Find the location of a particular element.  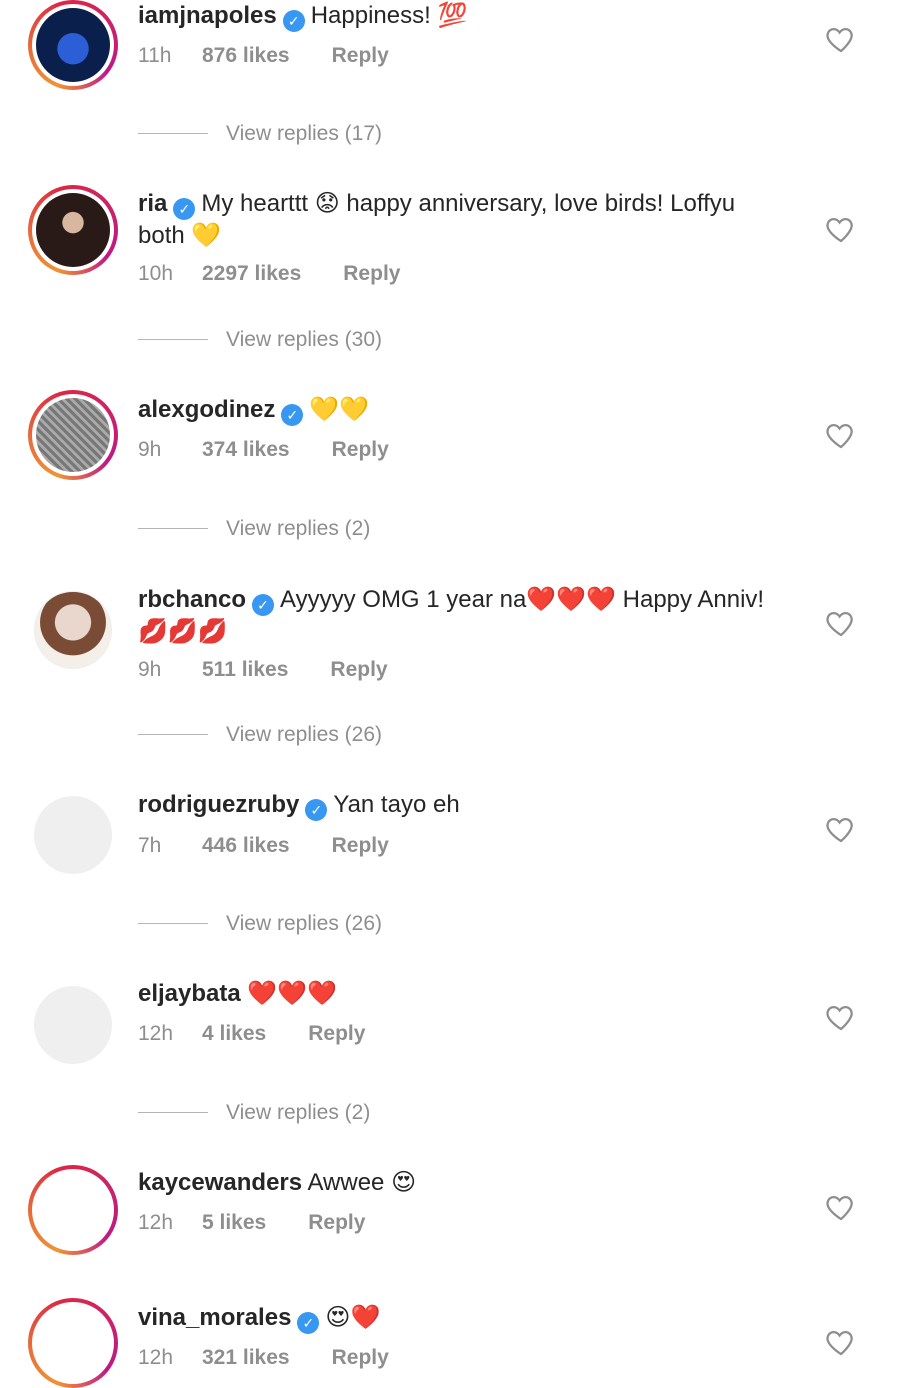

comment-meta: 9h 374 likes Reply is located at coordinates (263, 450).